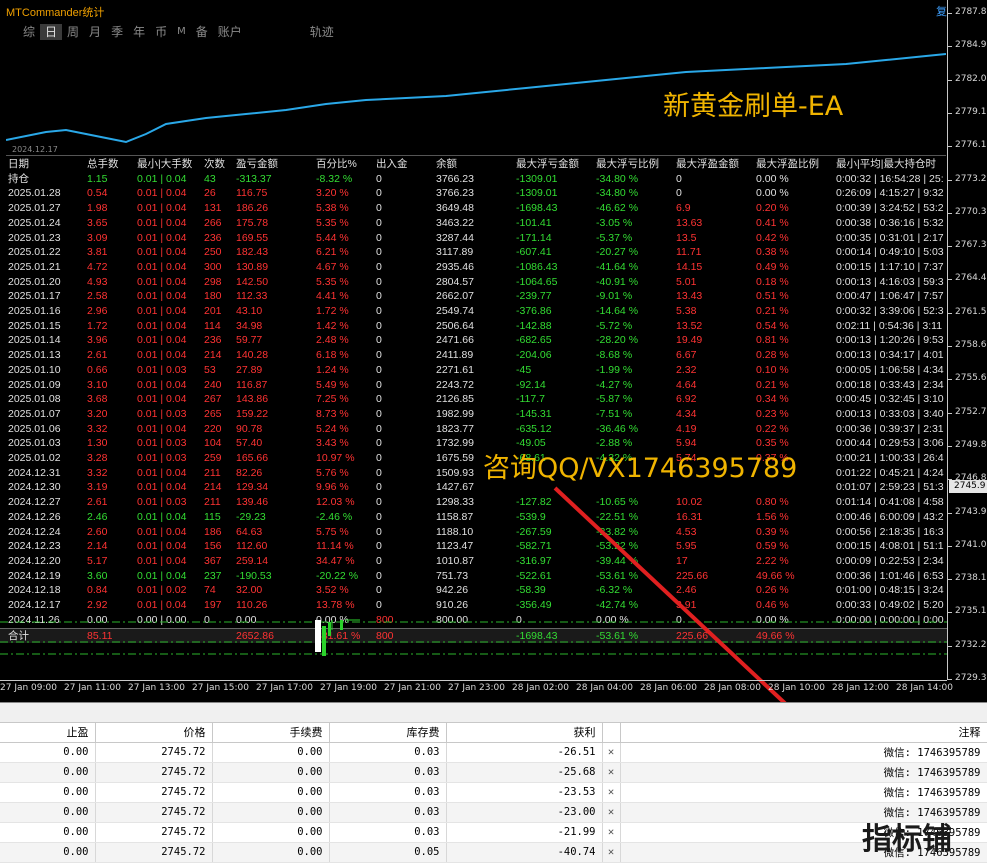 The image size is (987, 863). Describe the element at coordinates (971, 145) in the screenshot. I see `price-tick-label: 2776.1` at that location.